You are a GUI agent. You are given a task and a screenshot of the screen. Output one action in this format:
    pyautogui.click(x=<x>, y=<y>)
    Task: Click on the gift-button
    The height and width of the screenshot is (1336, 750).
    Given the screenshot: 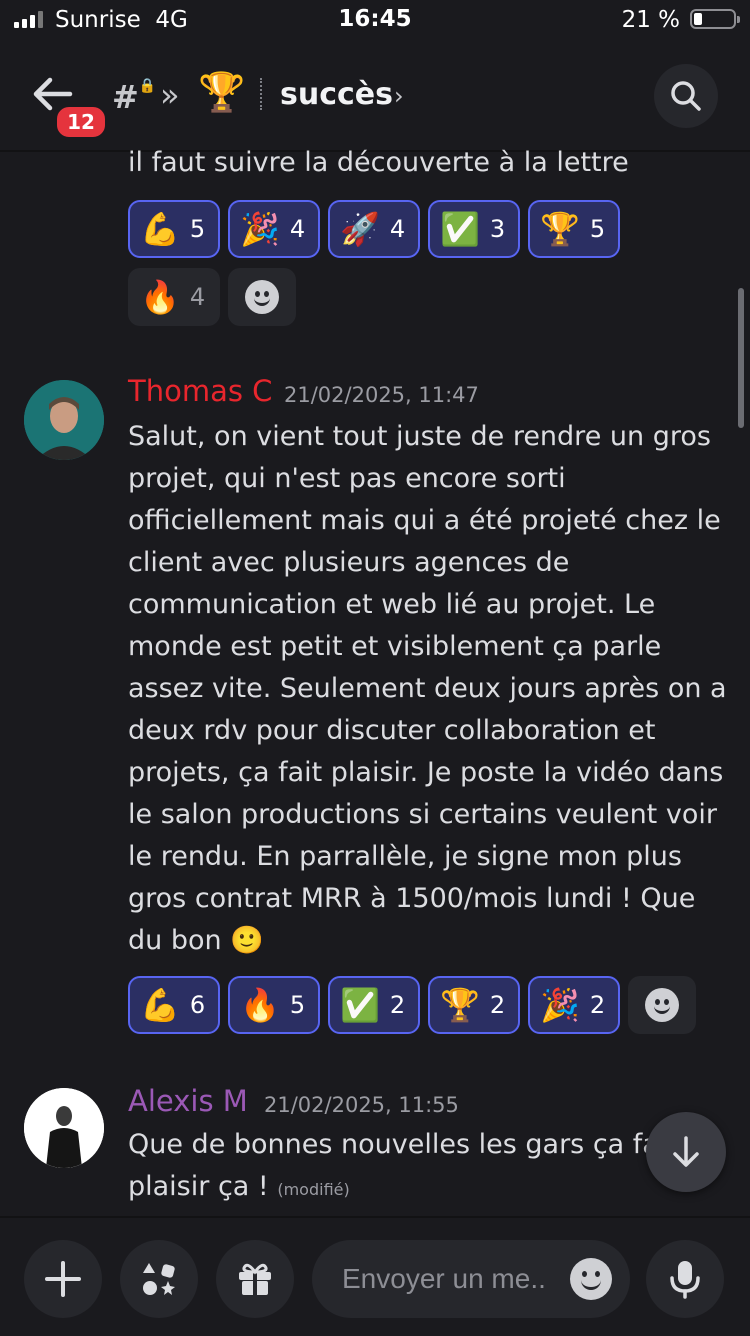 What is the action you would take?
    pyautogui.click(x=255, y=1279)
    